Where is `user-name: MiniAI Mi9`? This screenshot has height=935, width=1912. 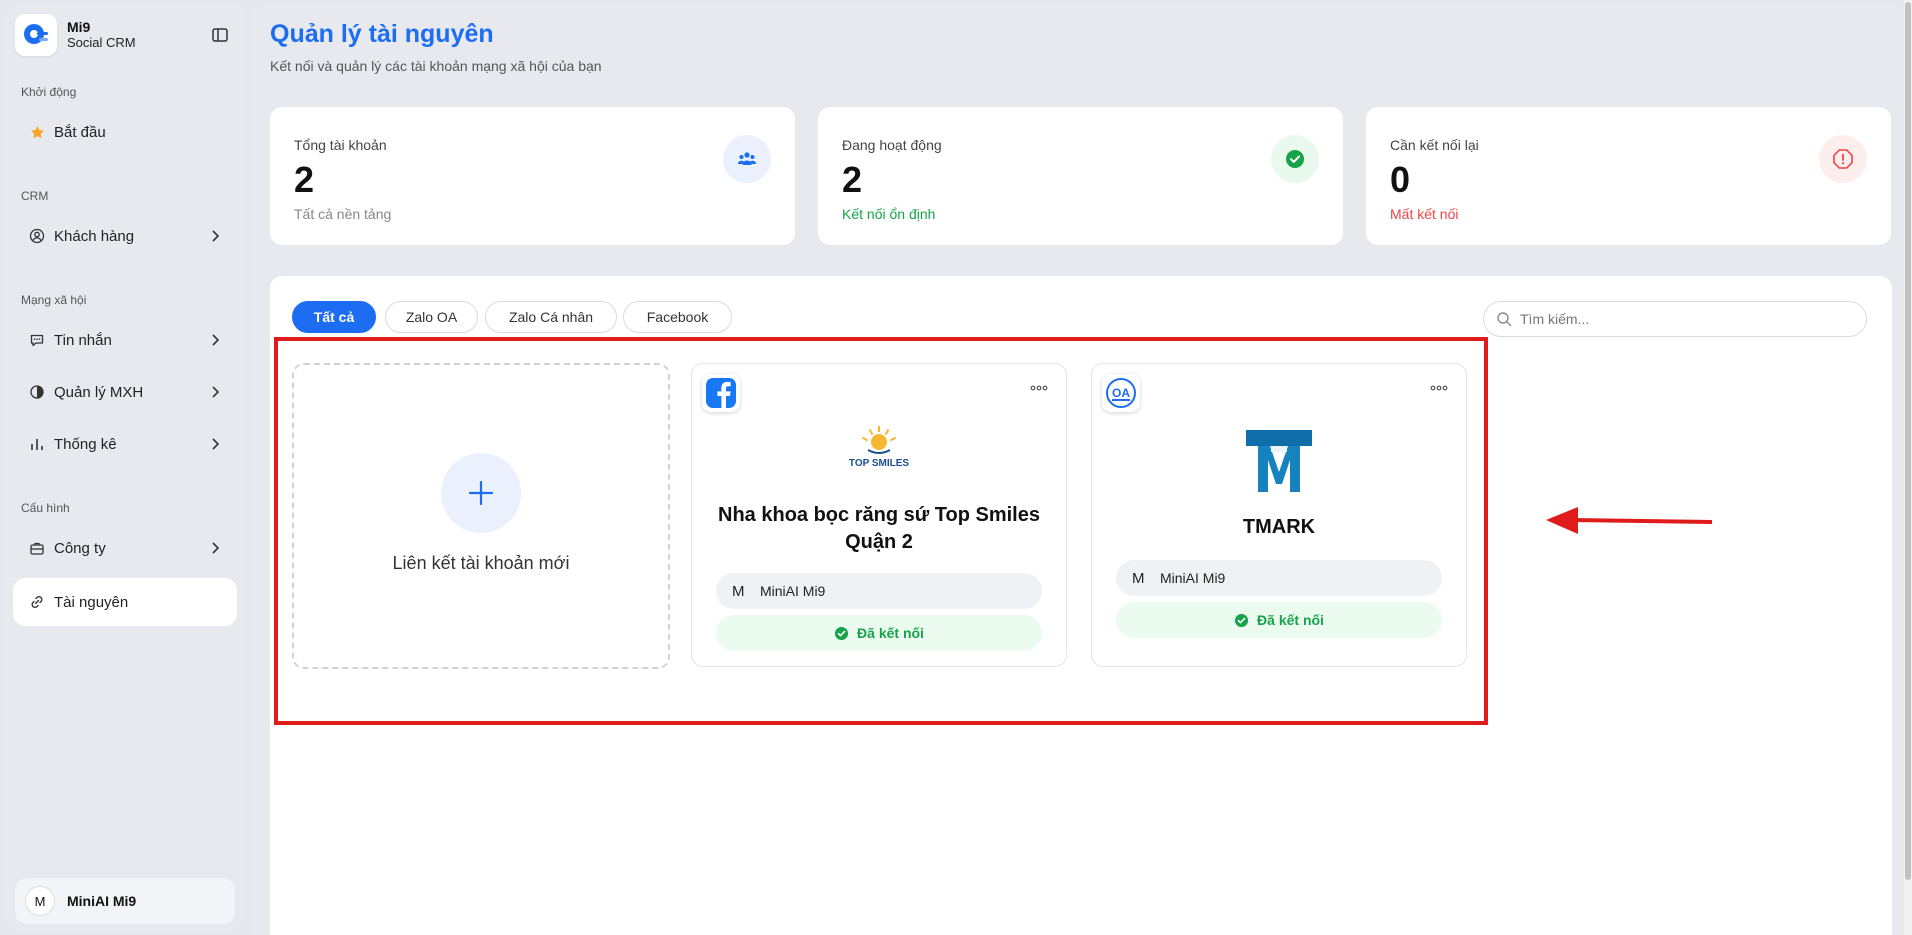 user-name: MiniAI Mi9 is located at coordinates (102, 901).